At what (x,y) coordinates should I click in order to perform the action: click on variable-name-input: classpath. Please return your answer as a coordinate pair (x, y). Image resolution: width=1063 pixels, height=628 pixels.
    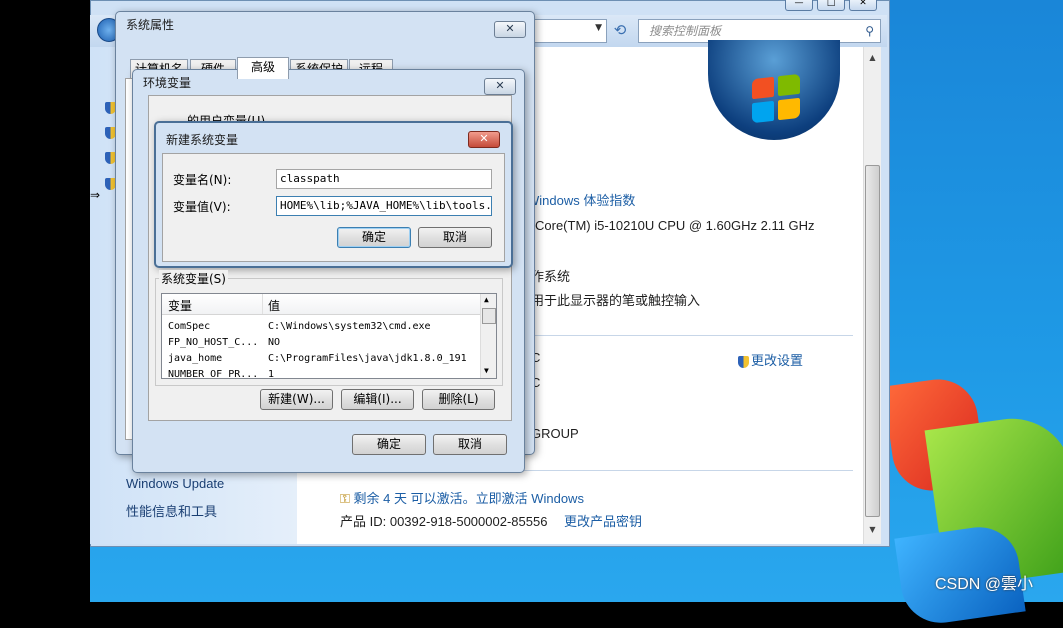
    Looking at the image, I should click on (384, 179).